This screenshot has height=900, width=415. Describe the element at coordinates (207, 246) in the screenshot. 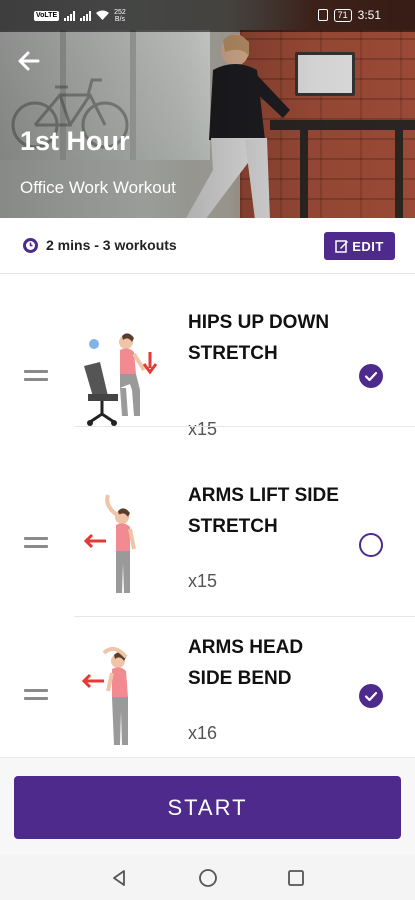

I see `workout-info-row: 2 mins - 3 workouts EDIT` at that location.